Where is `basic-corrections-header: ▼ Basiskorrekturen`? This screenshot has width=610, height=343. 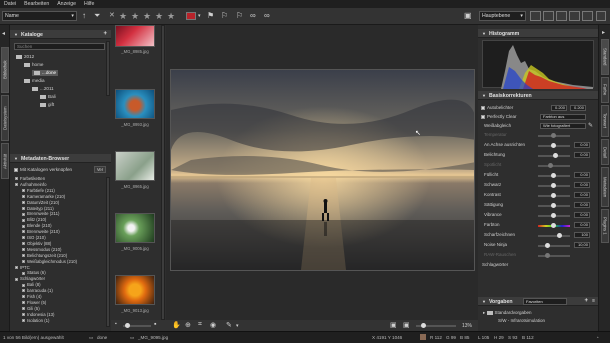 basic-corrections-header: ▼ Basiskorrekturen is located at coordinates (538, 95).